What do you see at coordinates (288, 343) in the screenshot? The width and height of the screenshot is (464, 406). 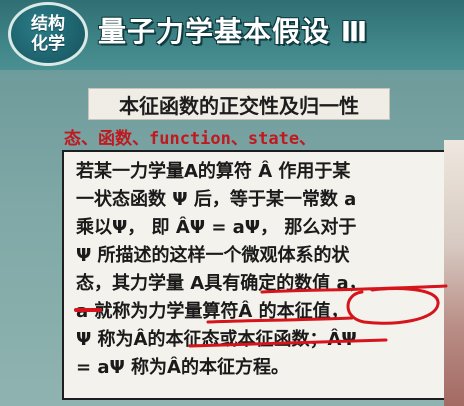 I see `pen-underline-eigenstate` at bounding box center [288, 343].